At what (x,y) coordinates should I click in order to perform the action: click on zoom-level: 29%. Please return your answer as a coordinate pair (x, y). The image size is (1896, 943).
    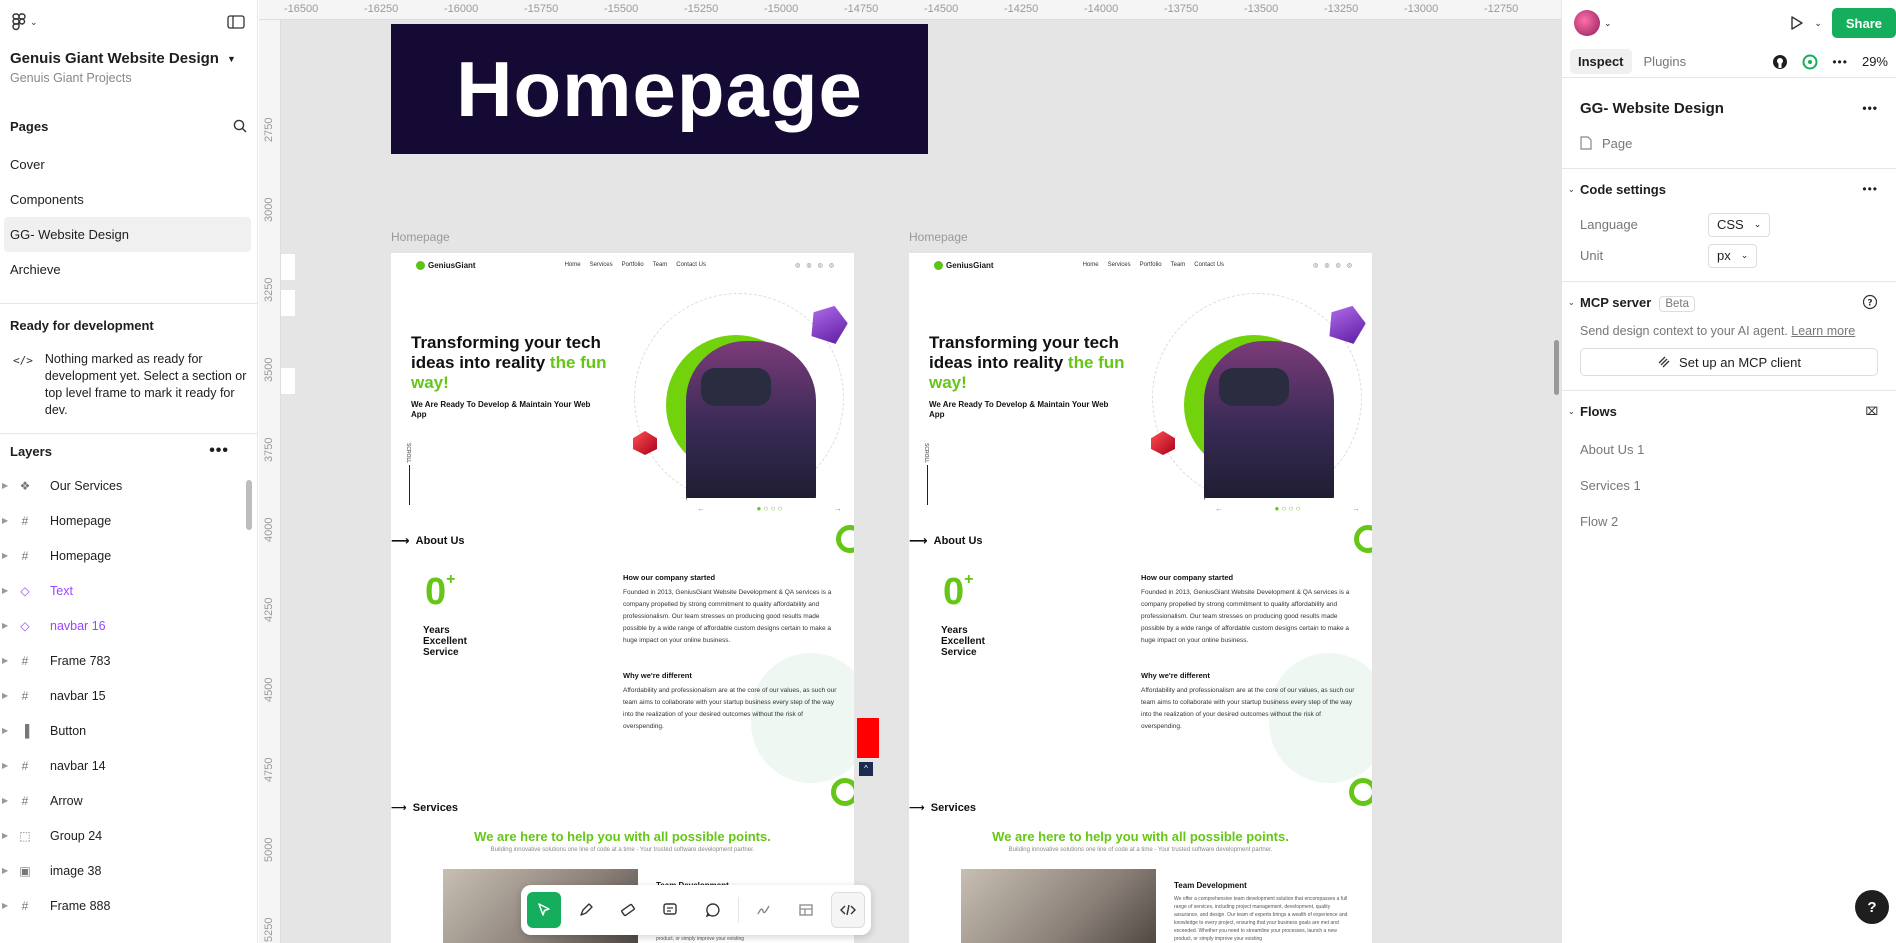
    Looking at the image, I should click on (1875, 61).